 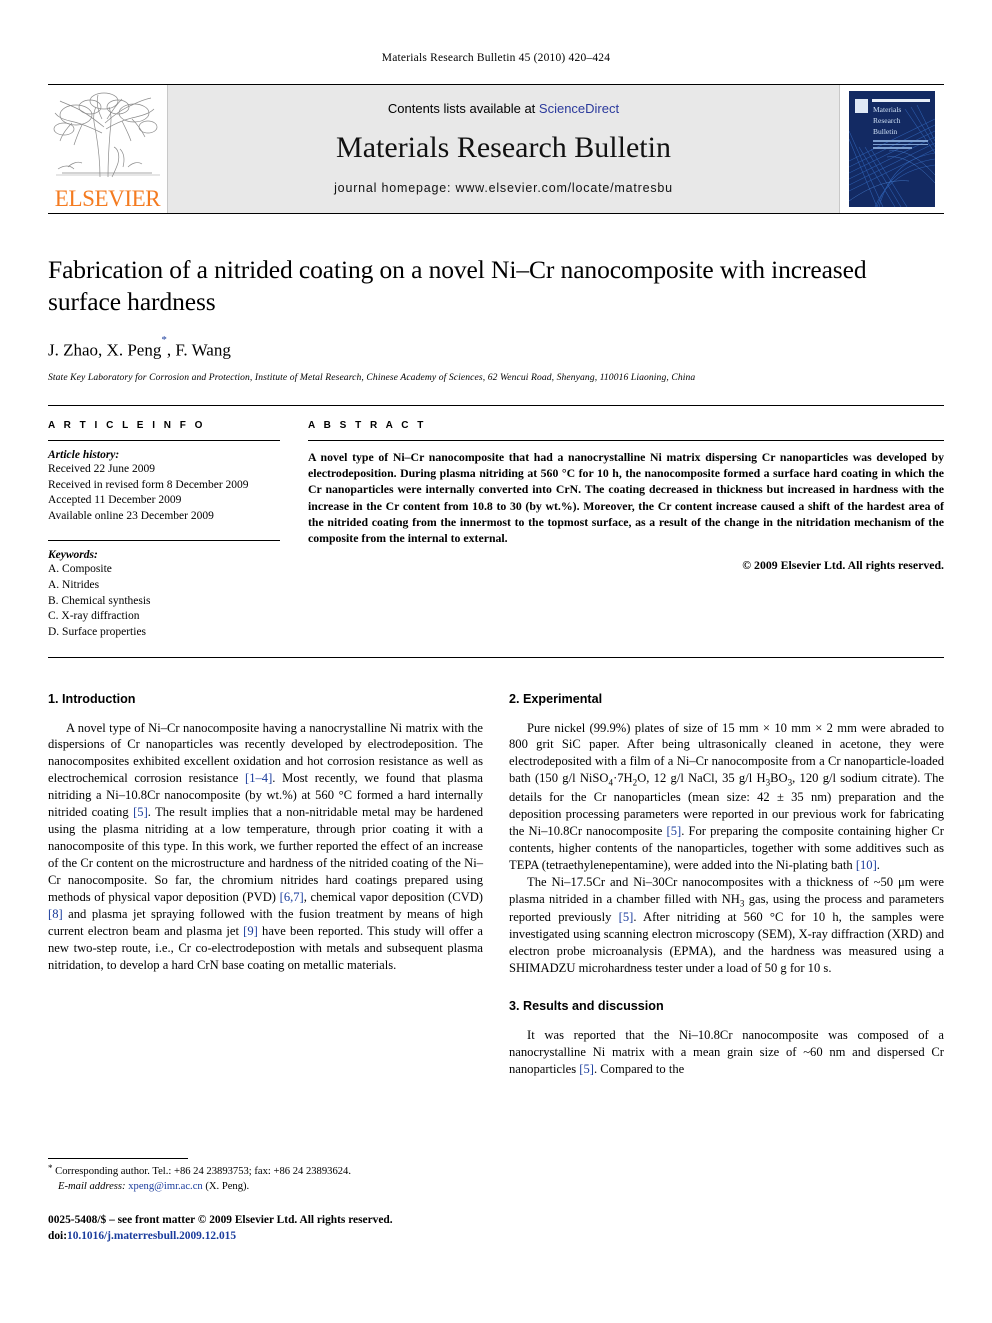 I want to click on elsevier-logo: ELSEVIER, so click(x=108, y=149).